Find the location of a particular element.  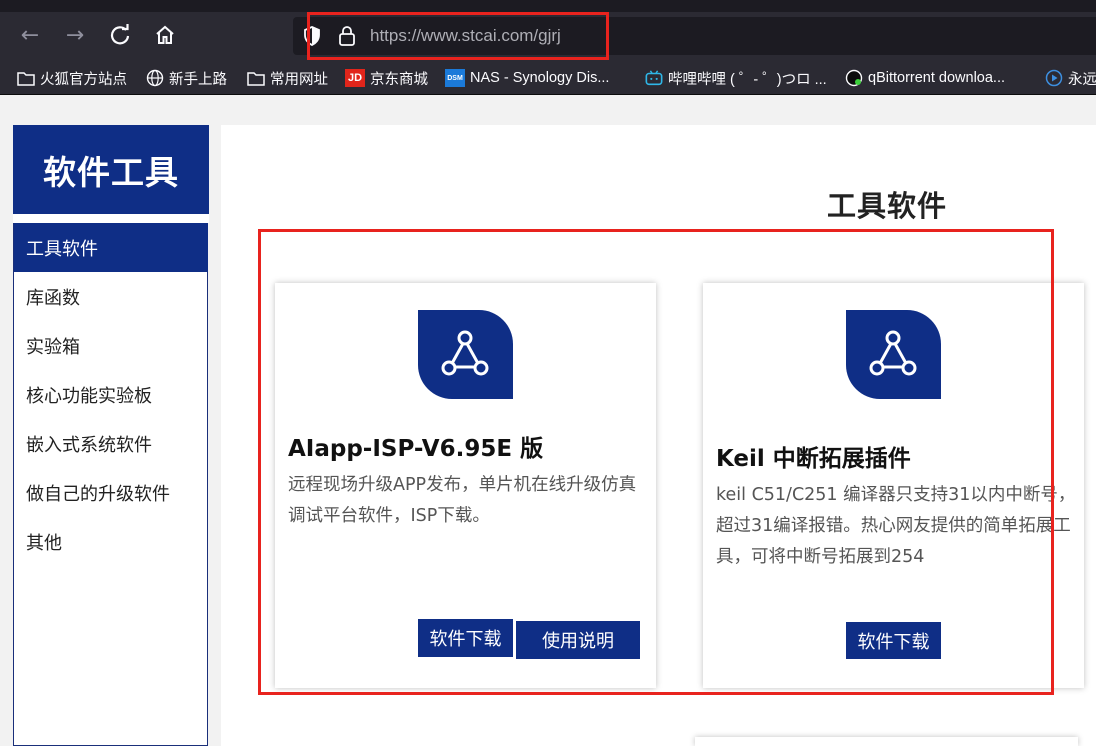

reload-icon is located at coordinates (120, 37).